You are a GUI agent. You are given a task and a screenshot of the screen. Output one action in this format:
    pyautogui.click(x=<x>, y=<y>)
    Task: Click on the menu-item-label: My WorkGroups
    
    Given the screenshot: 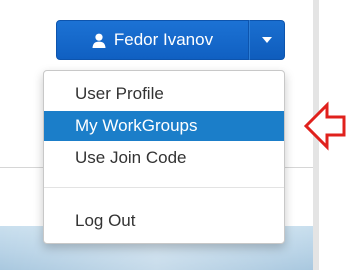 What is the action you would take?
    pyautogui.click(x=136, y=125)
    